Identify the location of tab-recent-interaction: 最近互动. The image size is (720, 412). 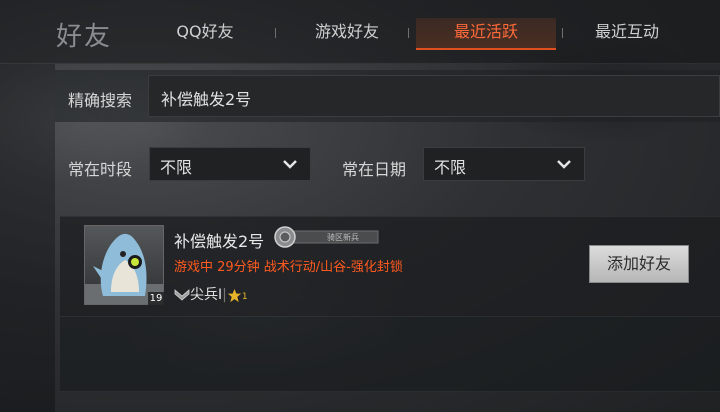
(627, 34).